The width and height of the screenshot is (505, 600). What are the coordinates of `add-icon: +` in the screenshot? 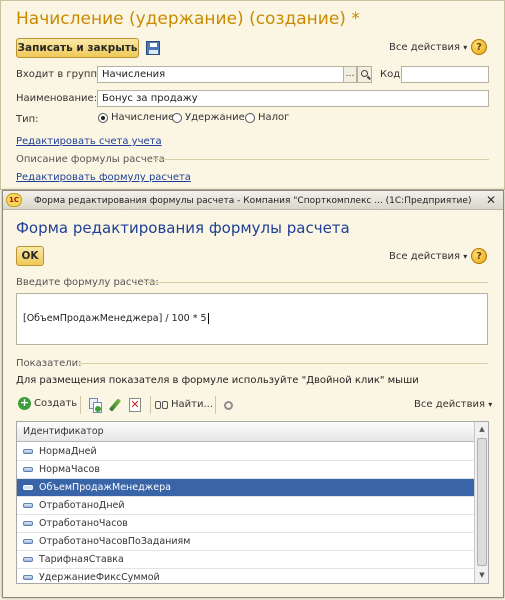 It's located at (24, 403).